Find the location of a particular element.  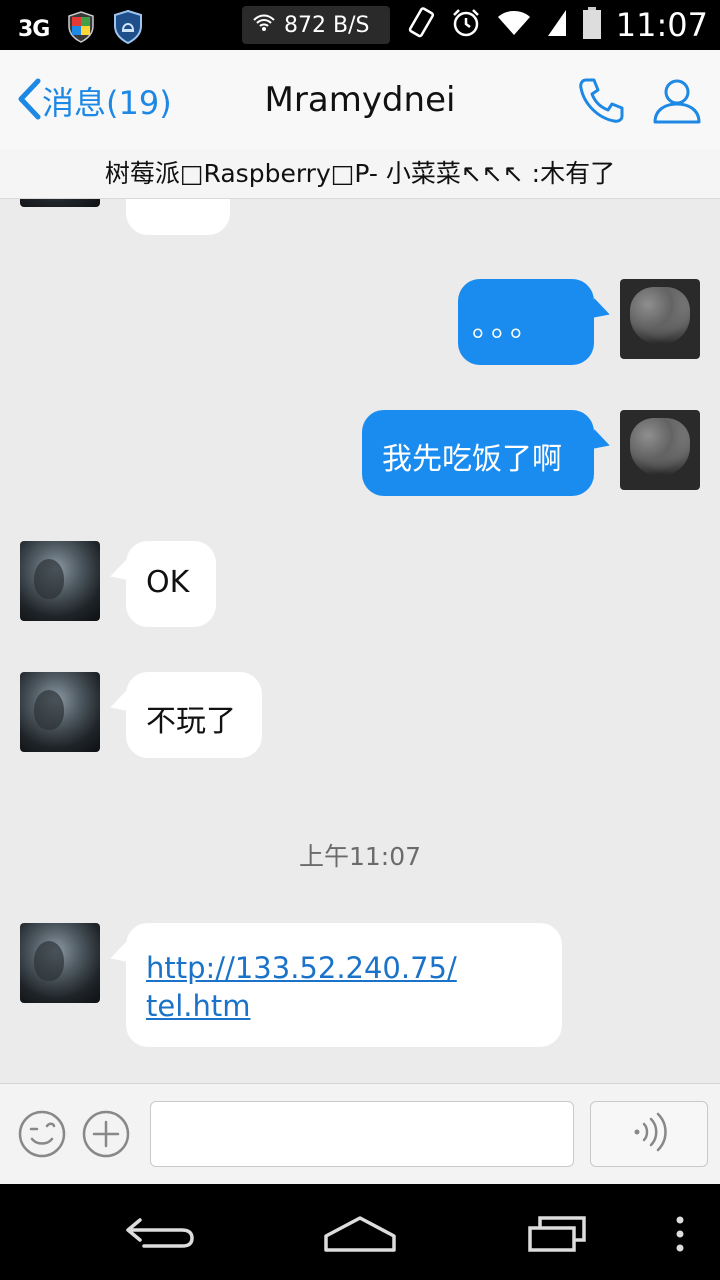

nav-recents-button is located at coordinates (557, 1235).